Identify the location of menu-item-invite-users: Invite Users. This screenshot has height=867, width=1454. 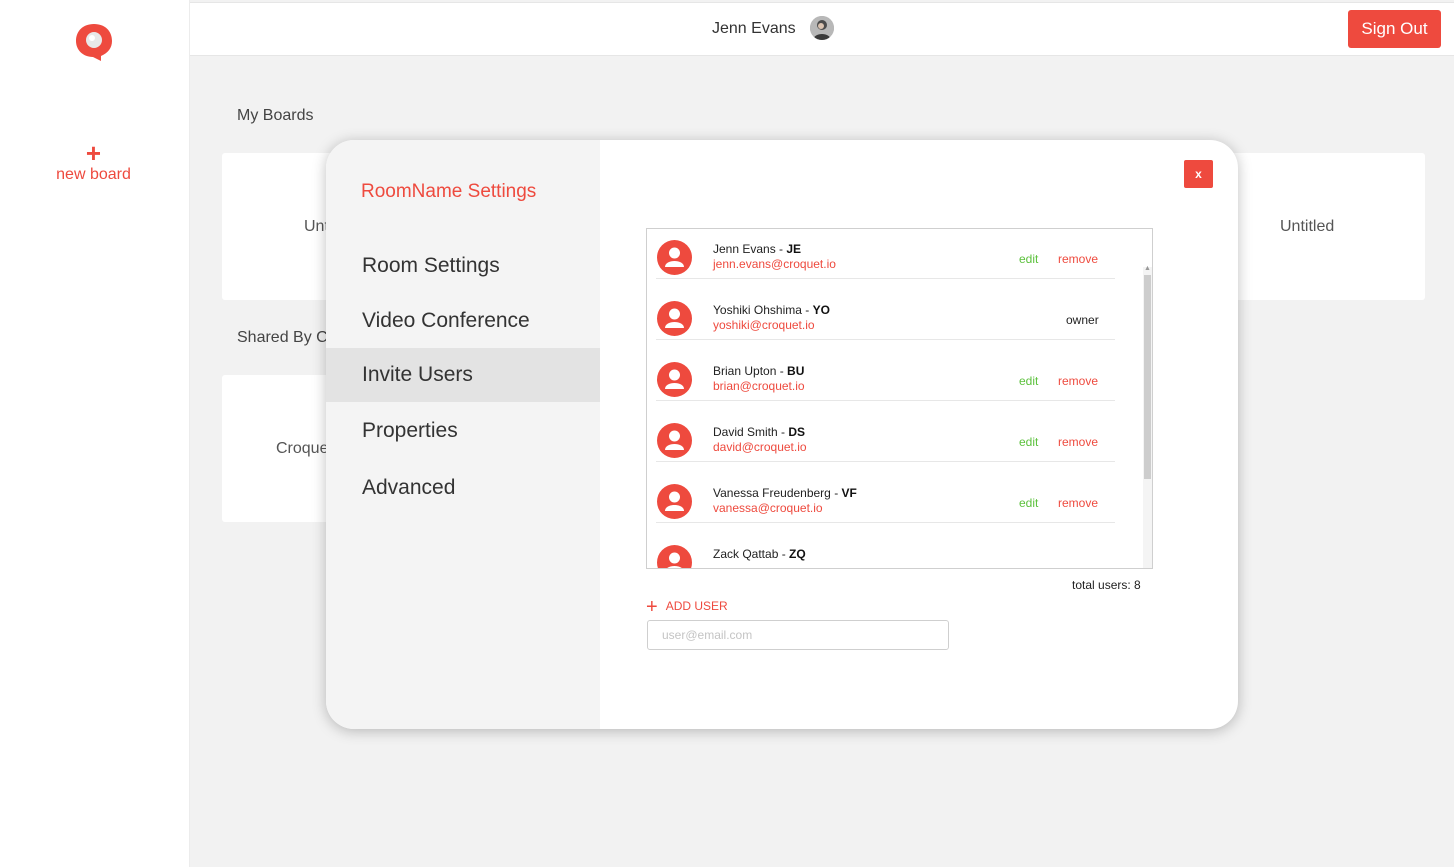
(463, 375).